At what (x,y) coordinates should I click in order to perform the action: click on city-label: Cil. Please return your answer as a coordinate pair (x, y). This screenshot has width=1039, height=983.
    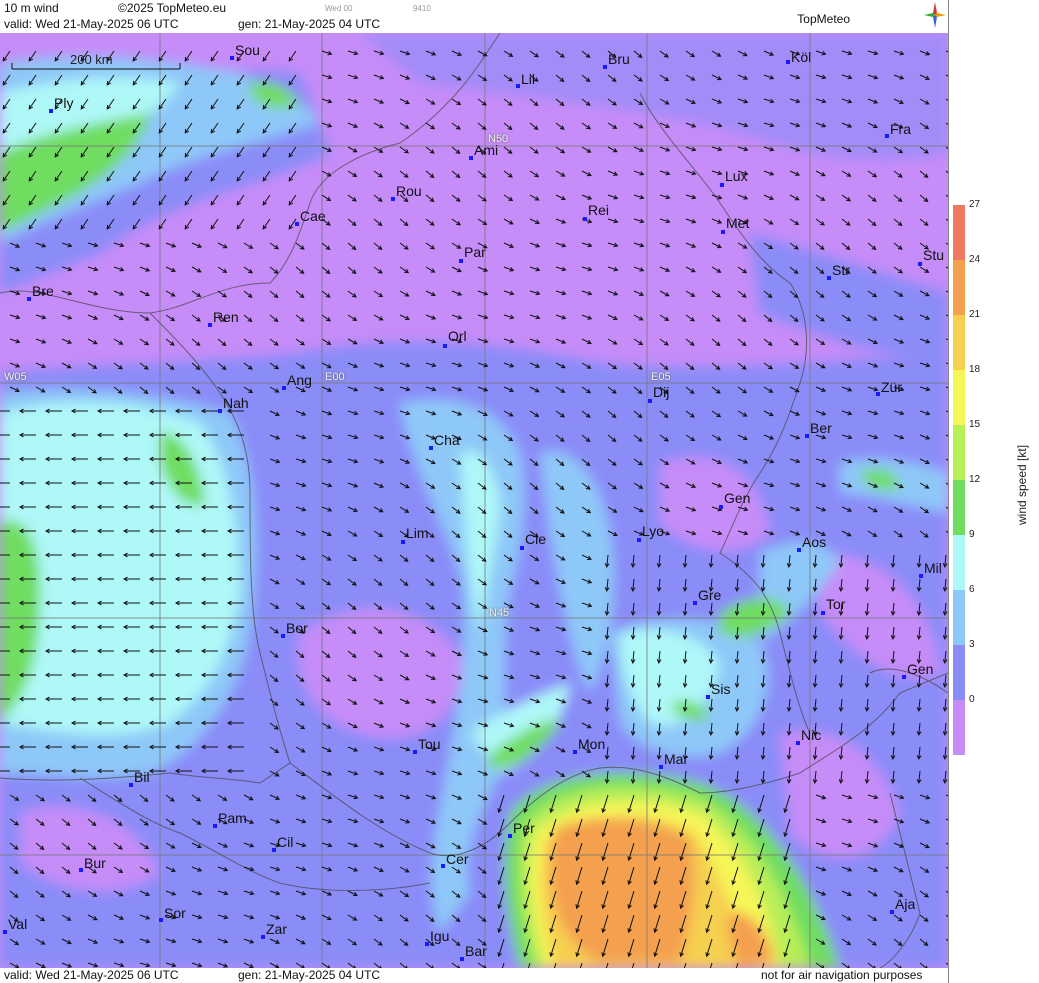
    Looking at the image, I should click on (285, 842).